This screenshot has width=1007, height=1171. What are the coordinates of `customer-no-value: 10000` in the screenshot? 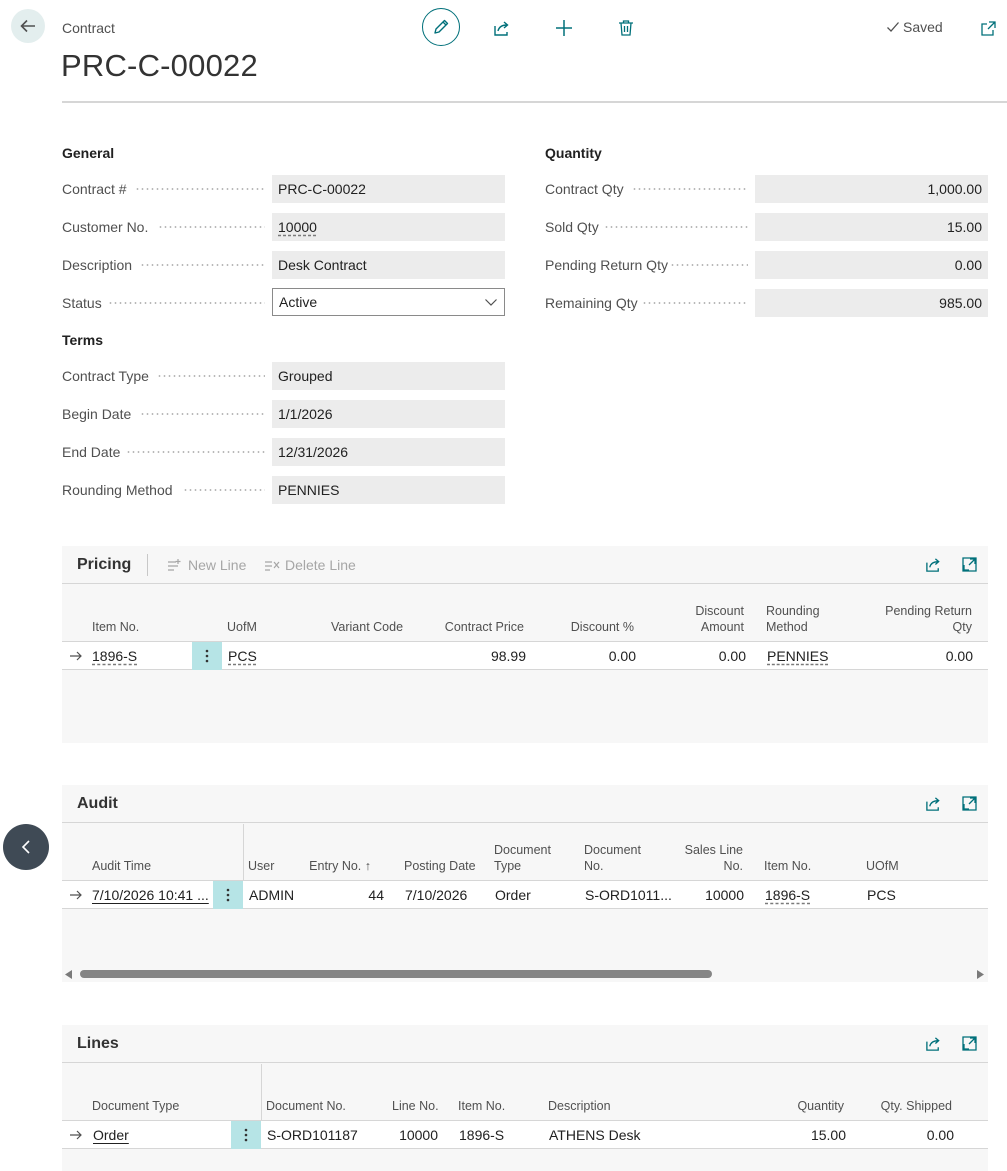 It's located at (297, 227).